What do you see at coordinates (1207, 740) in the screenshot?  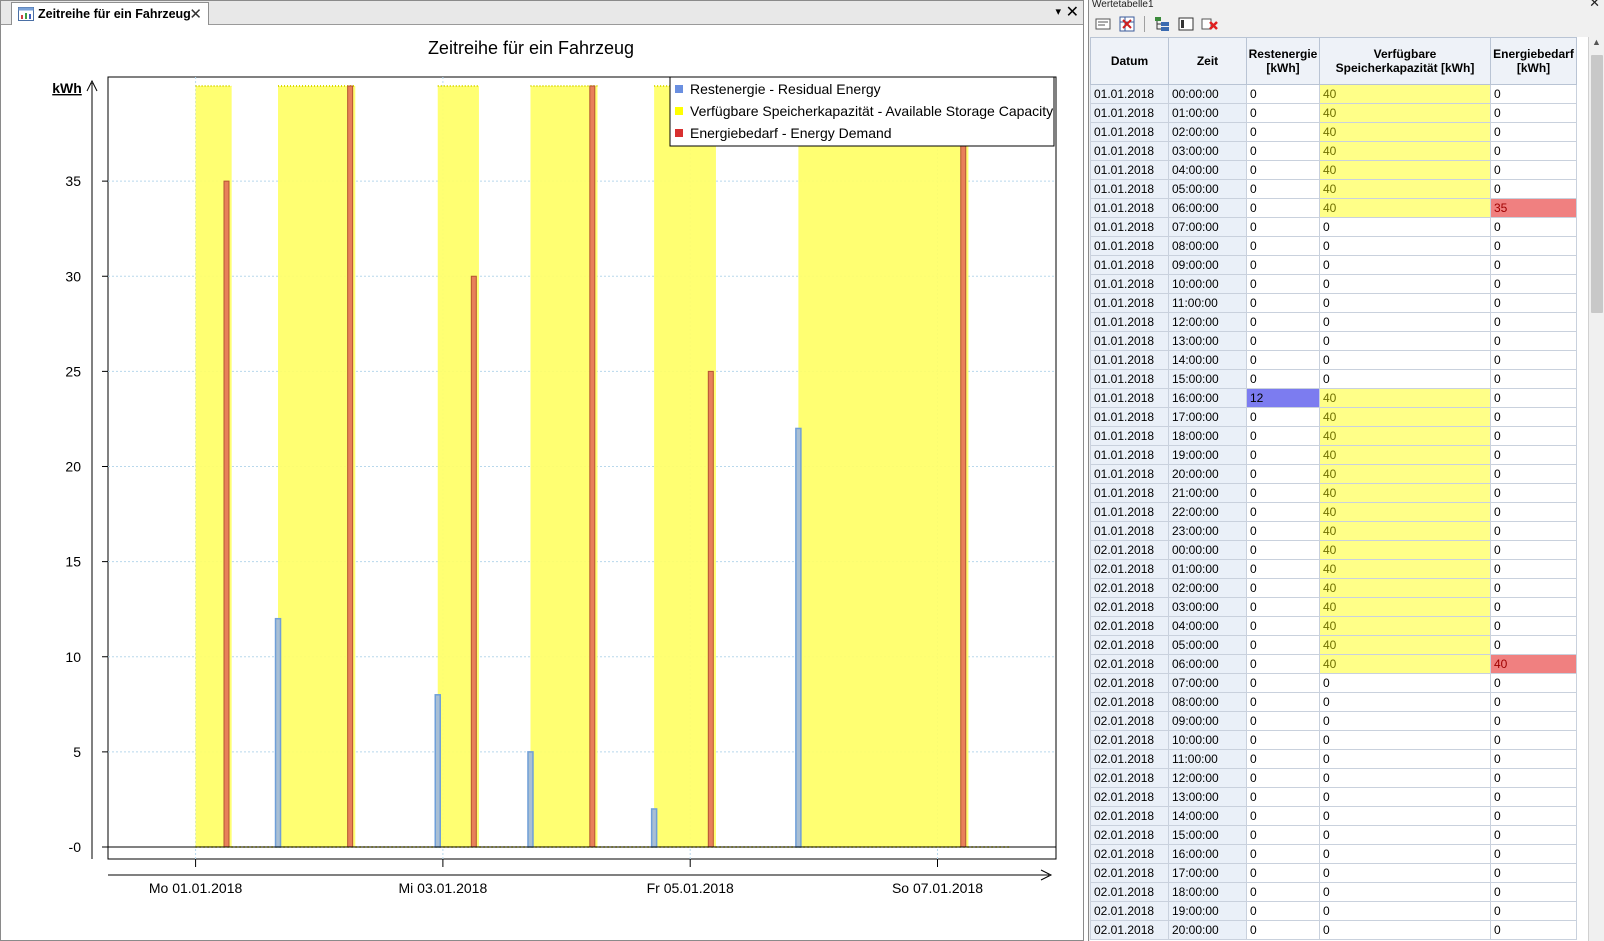 I see `cell-time: 10:00:00` at bounding box center [1207, 740].